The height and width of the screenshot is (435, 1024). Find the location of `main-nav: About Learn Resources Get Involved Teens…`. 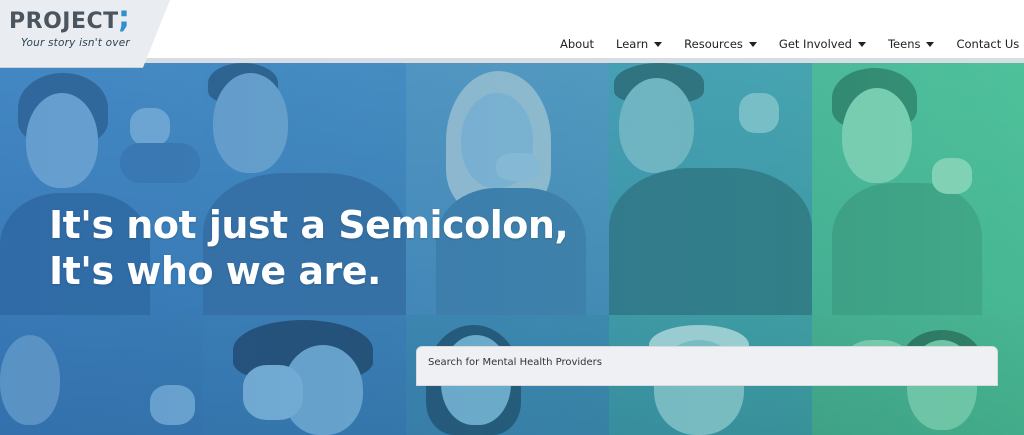

main-nav: About Learn Resources Get Involved Teens… is located at coordinates (792, 44).